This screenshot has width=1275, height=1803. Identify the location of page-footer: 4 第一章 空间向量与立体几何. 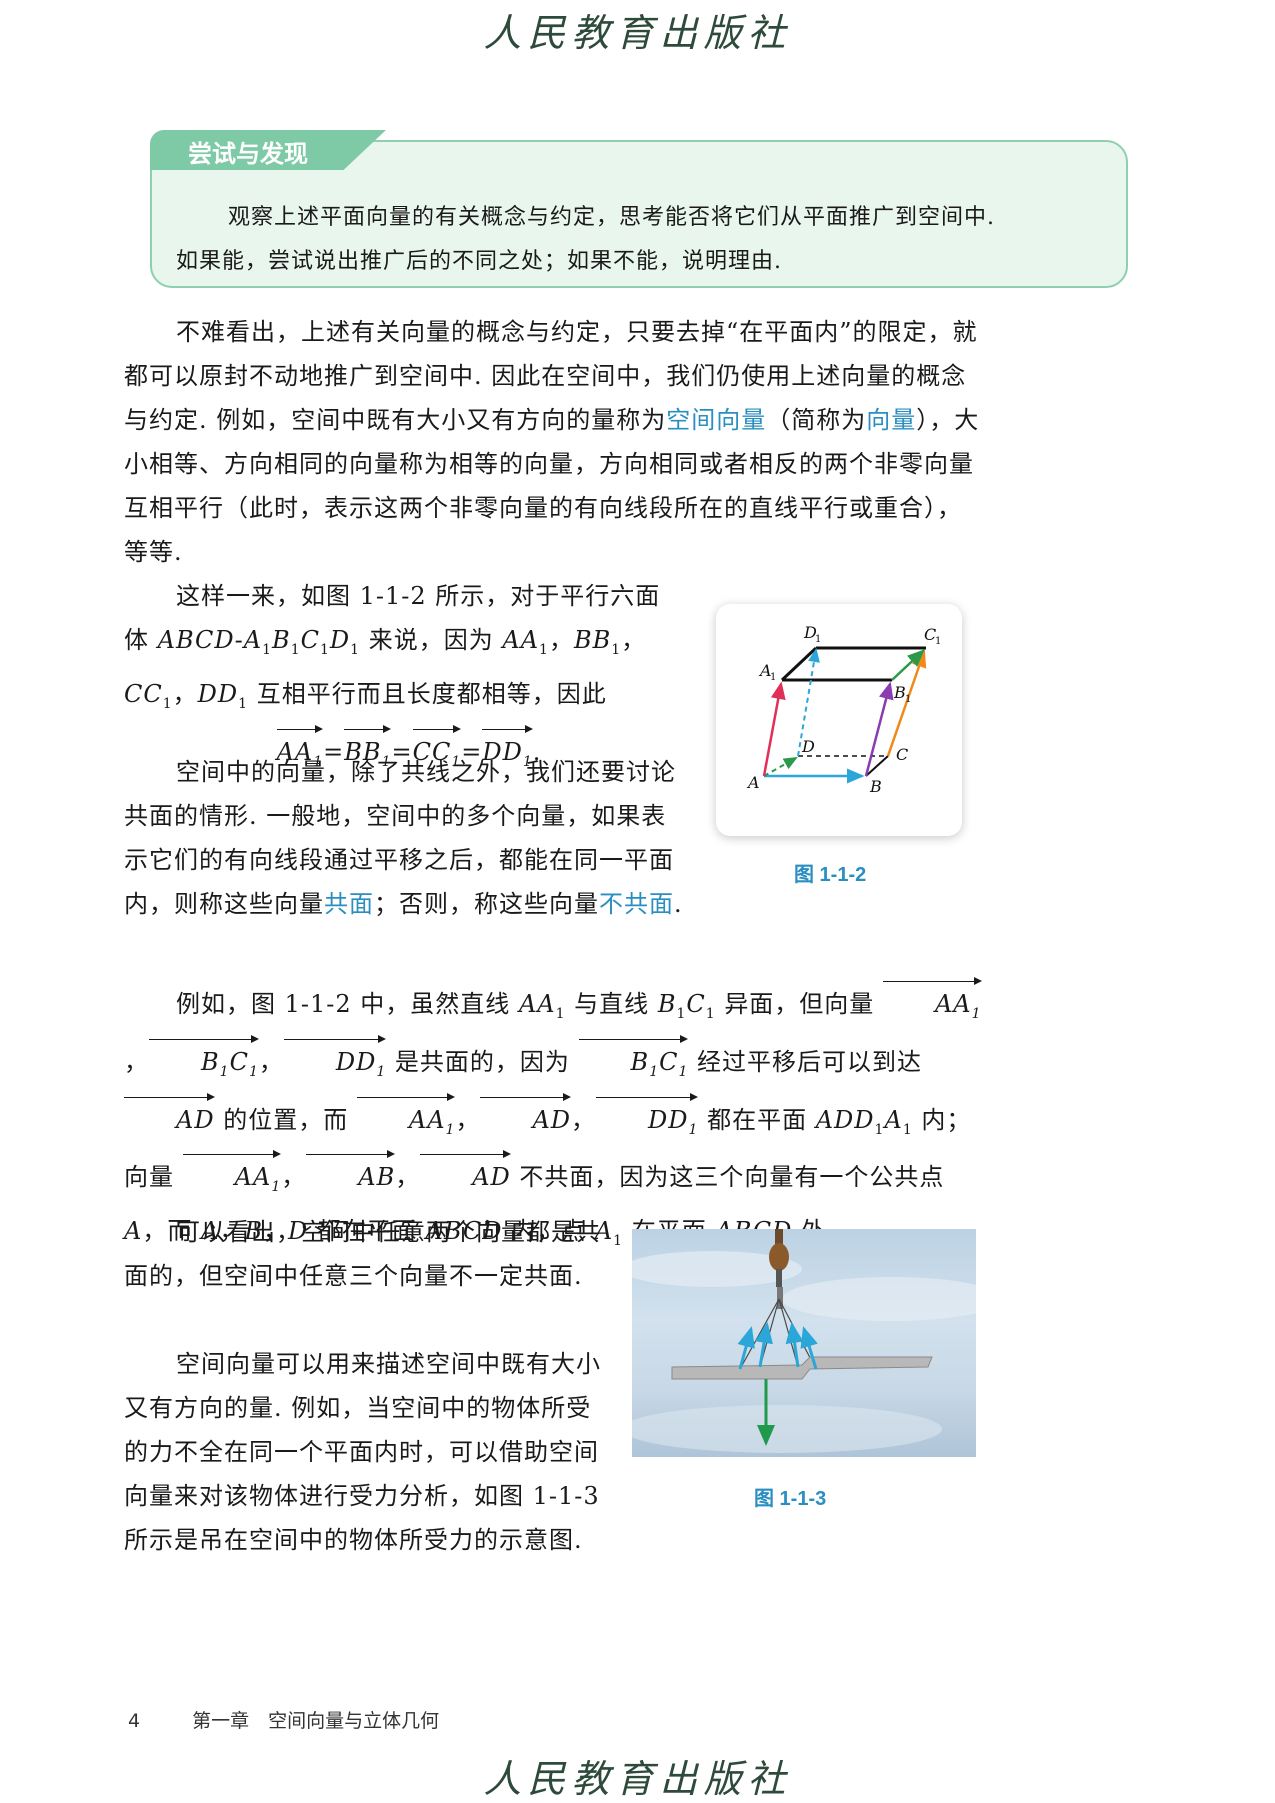
(283, 1719).